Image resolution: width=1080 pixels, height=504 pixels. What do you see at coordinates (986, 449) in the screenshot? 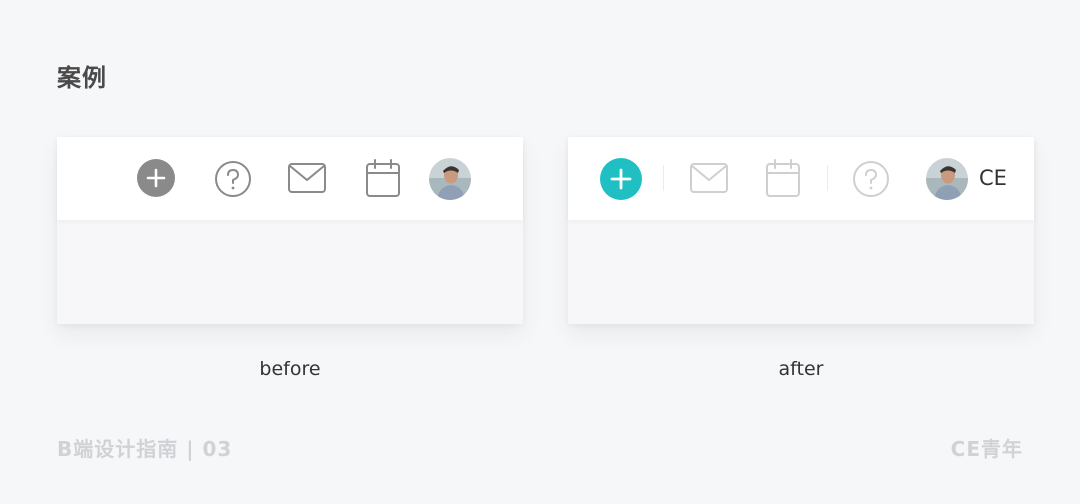
I see `footer-brand-label: CE青年` at bounding box center [986, 449].